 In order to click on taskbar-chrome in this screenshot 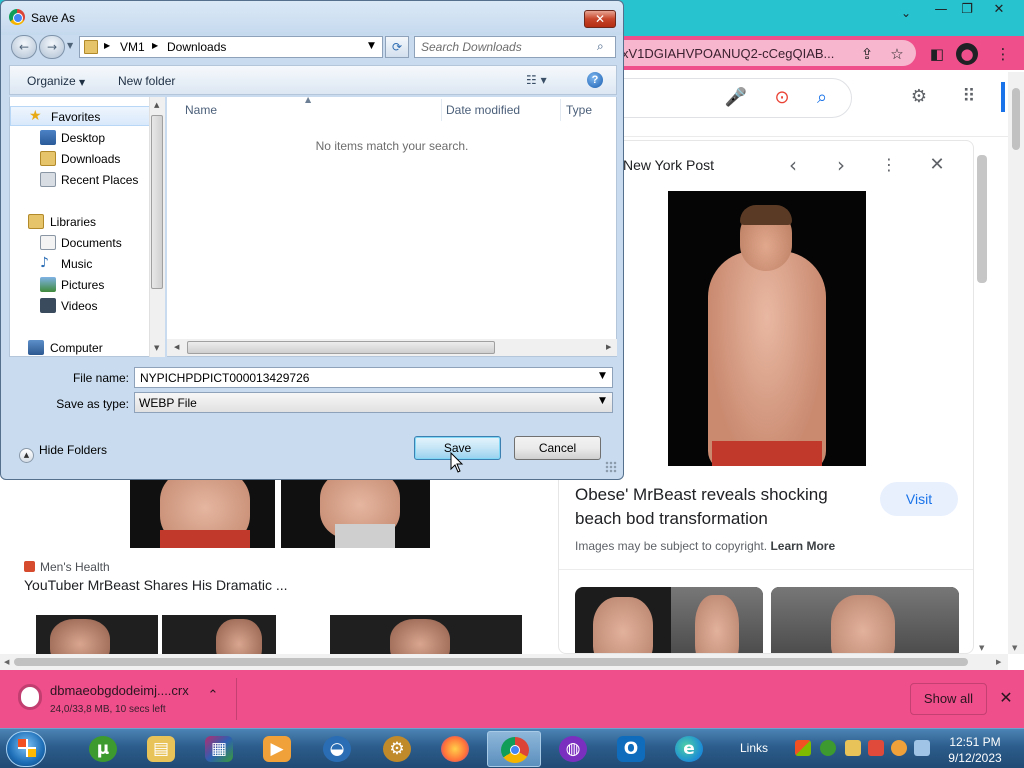, I will do `click(514, 749)`.